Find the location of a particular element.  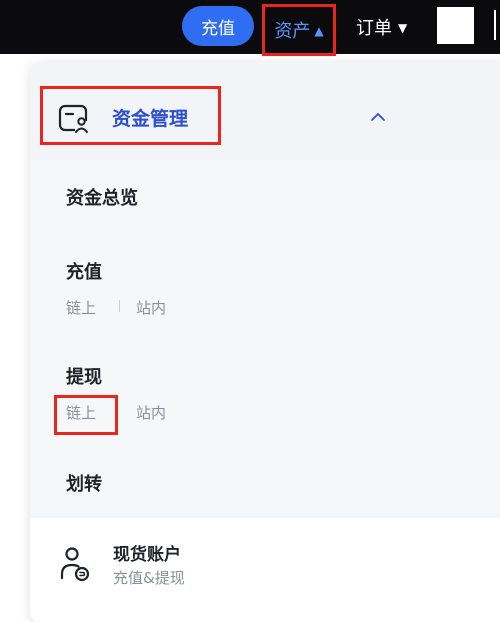

nav-edge-divider is located at coordinates (495, 25).